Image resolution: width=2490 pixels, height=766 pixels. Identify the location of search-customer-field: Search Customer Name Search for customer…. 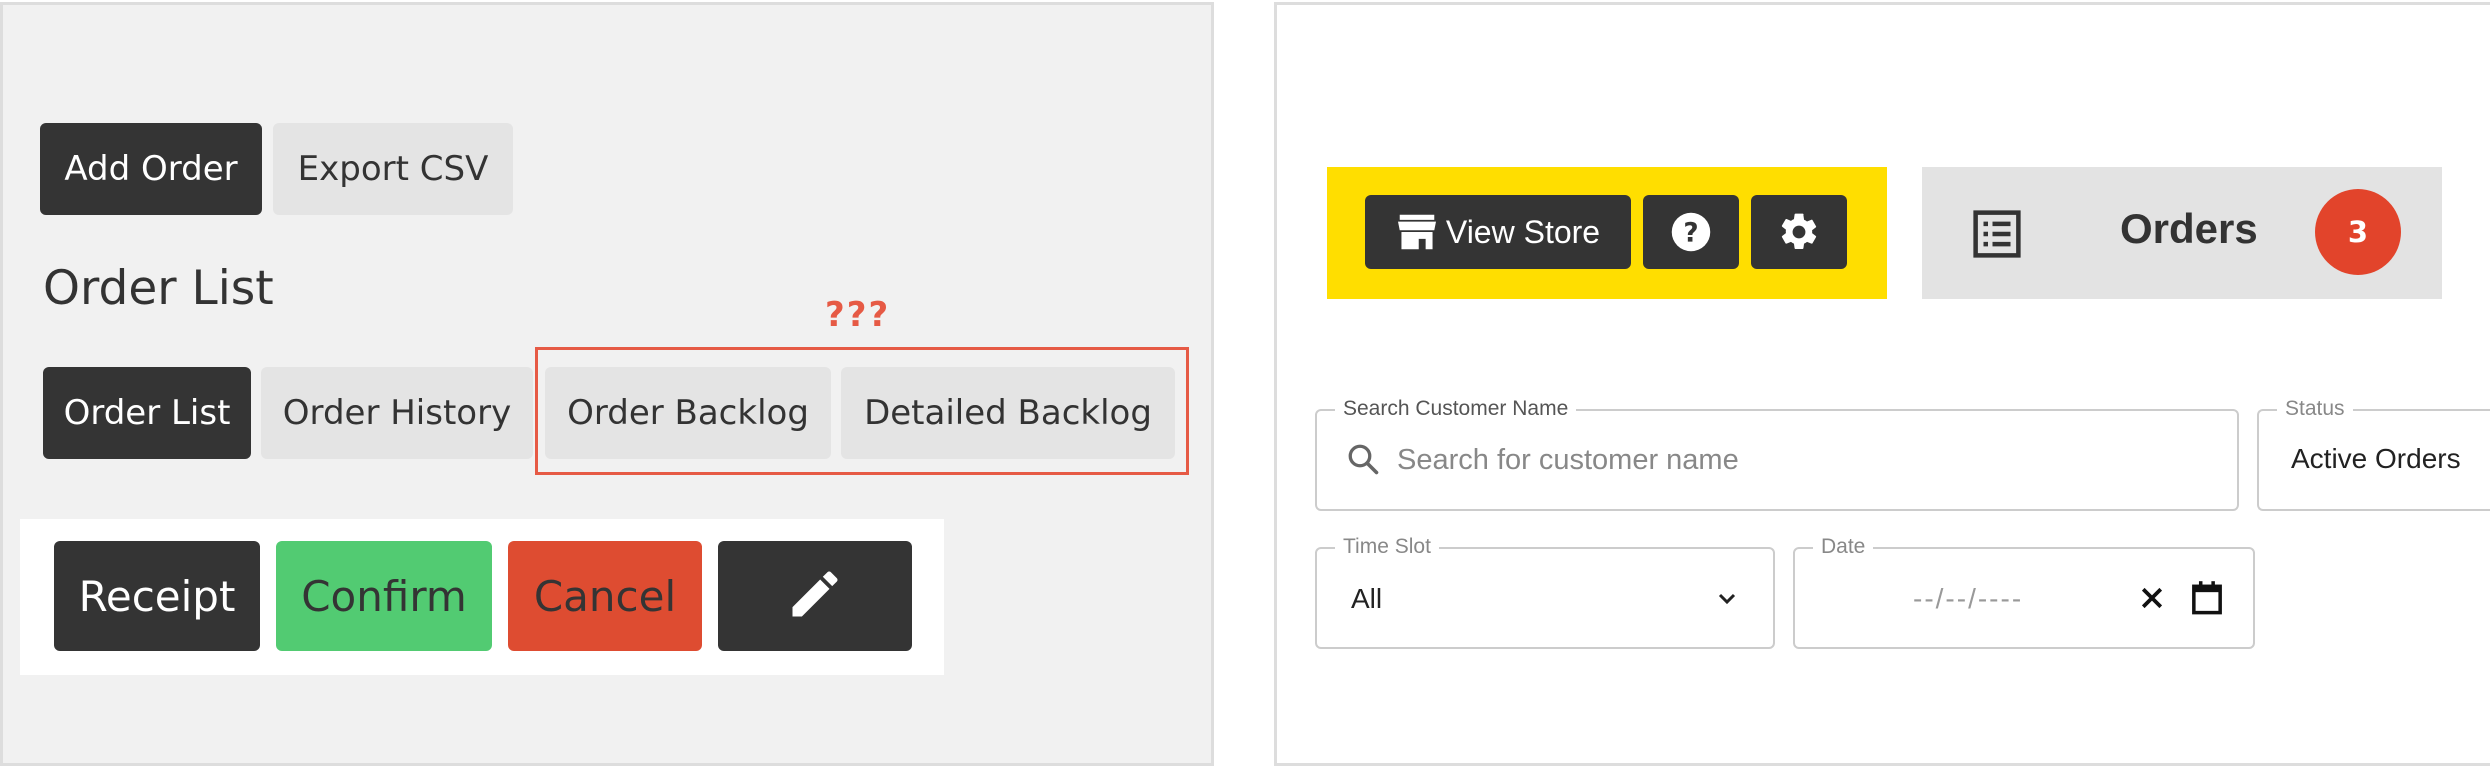
(1777, 454).